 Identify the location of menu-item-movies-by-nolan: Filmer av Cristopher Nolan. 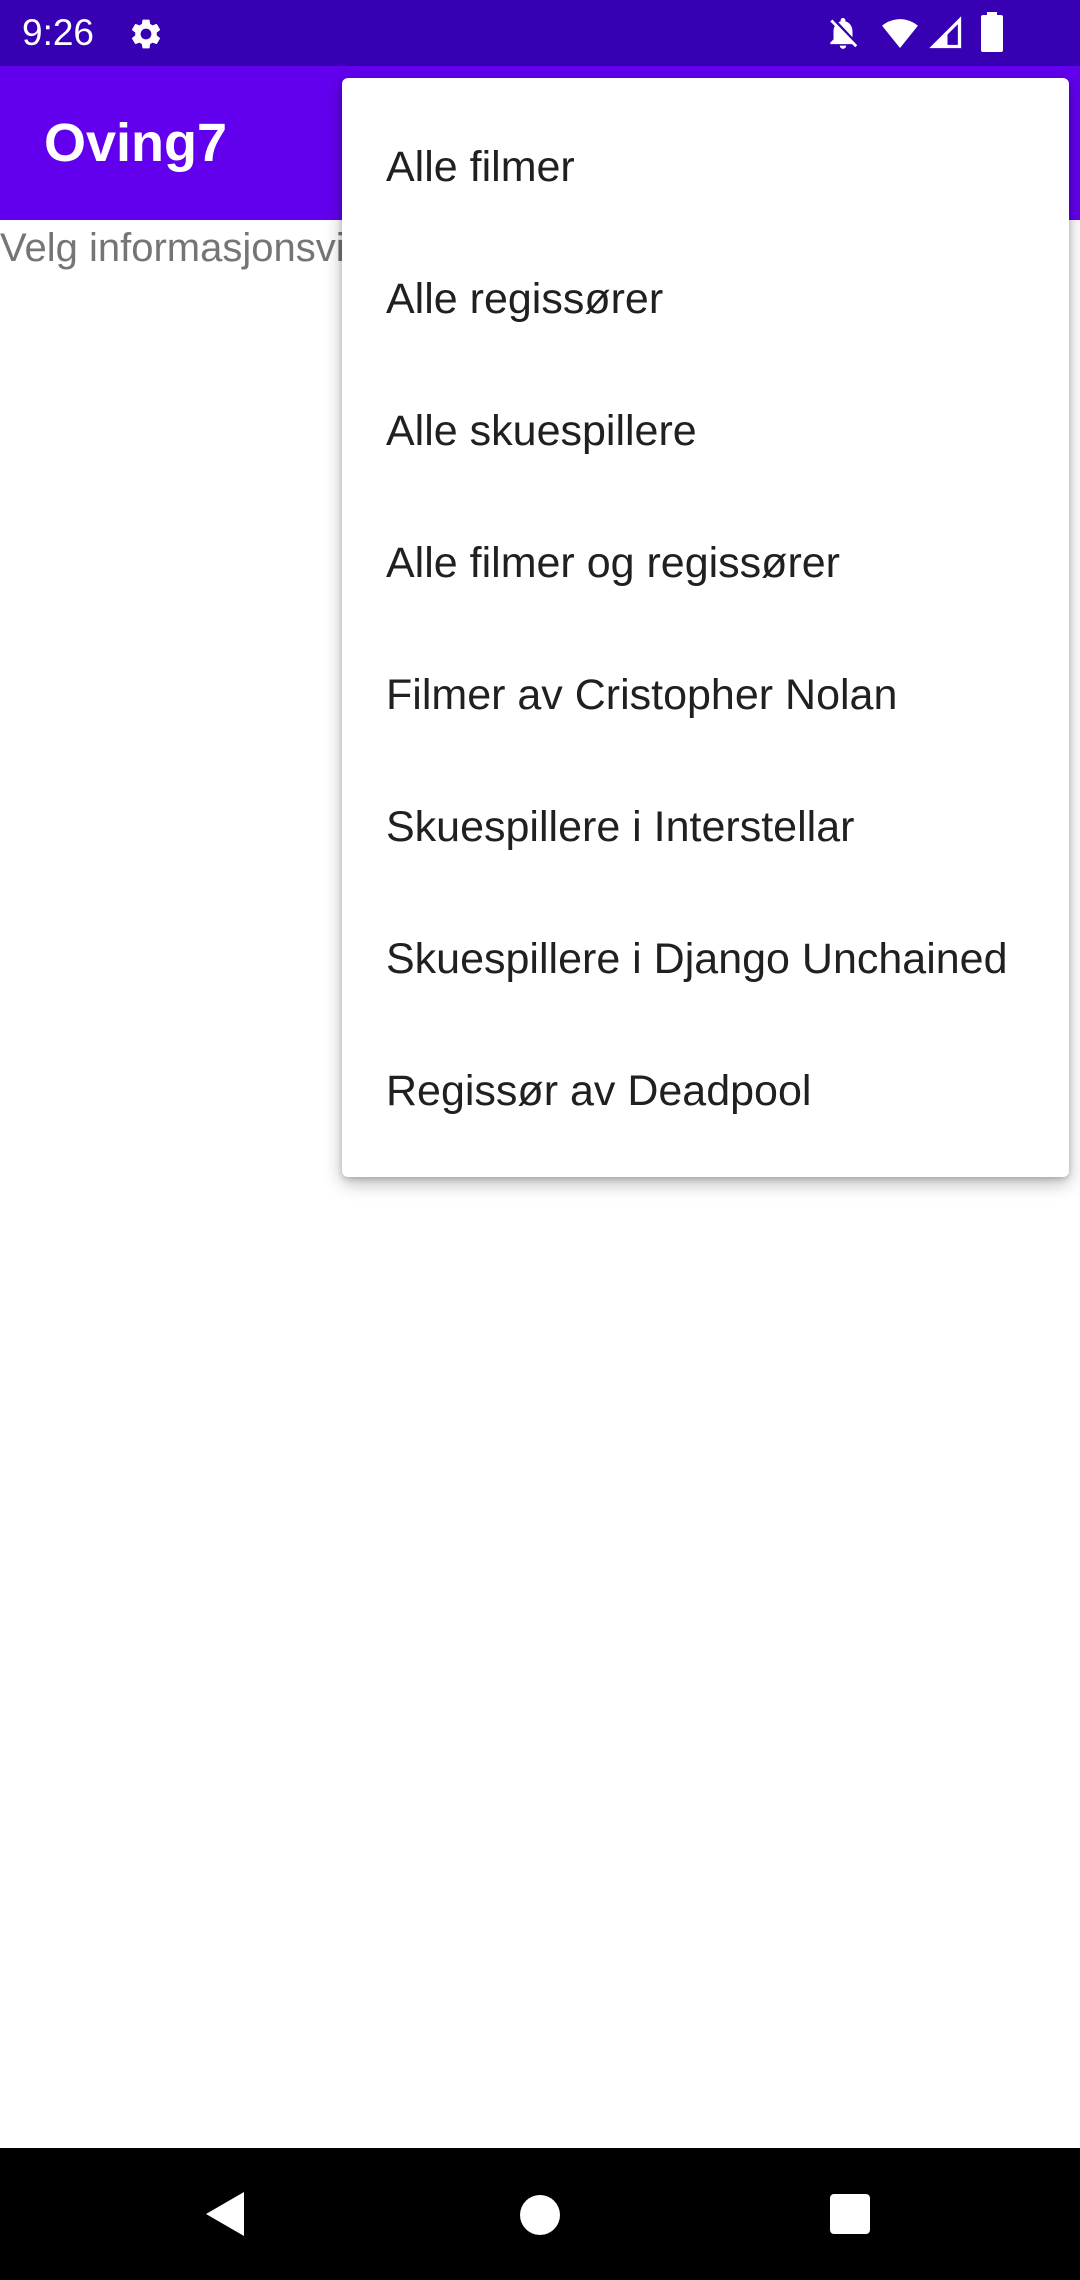
(705, 695).